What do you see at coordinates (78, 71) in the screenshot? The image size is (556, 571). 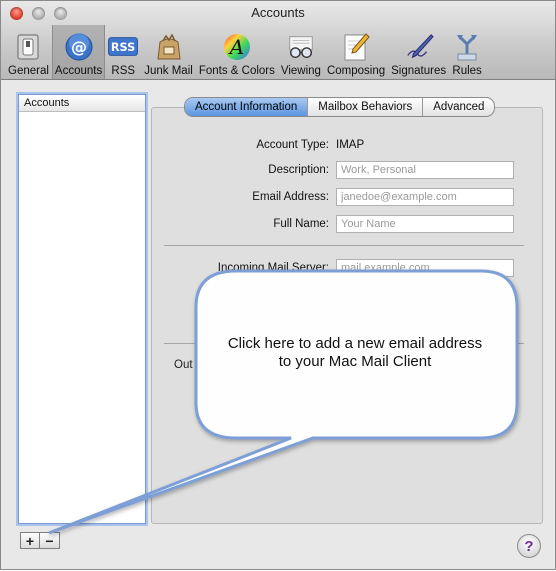 I see `toolbar-accounts-label: Accounts` at bounding box center [78, 71].